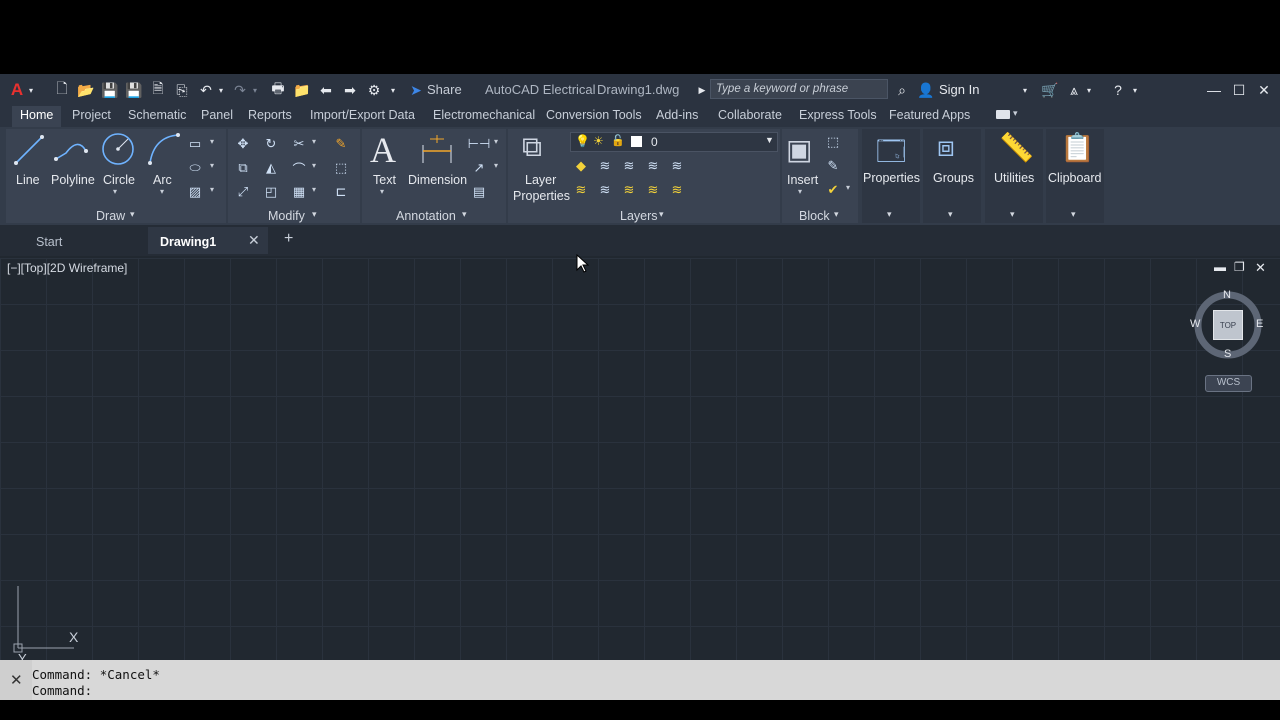 This screenshot has width=1280, height=720. Describe the element at coordinates (639, 216) in the screenshot. I see `layers-panel-title: Layers` at that location.